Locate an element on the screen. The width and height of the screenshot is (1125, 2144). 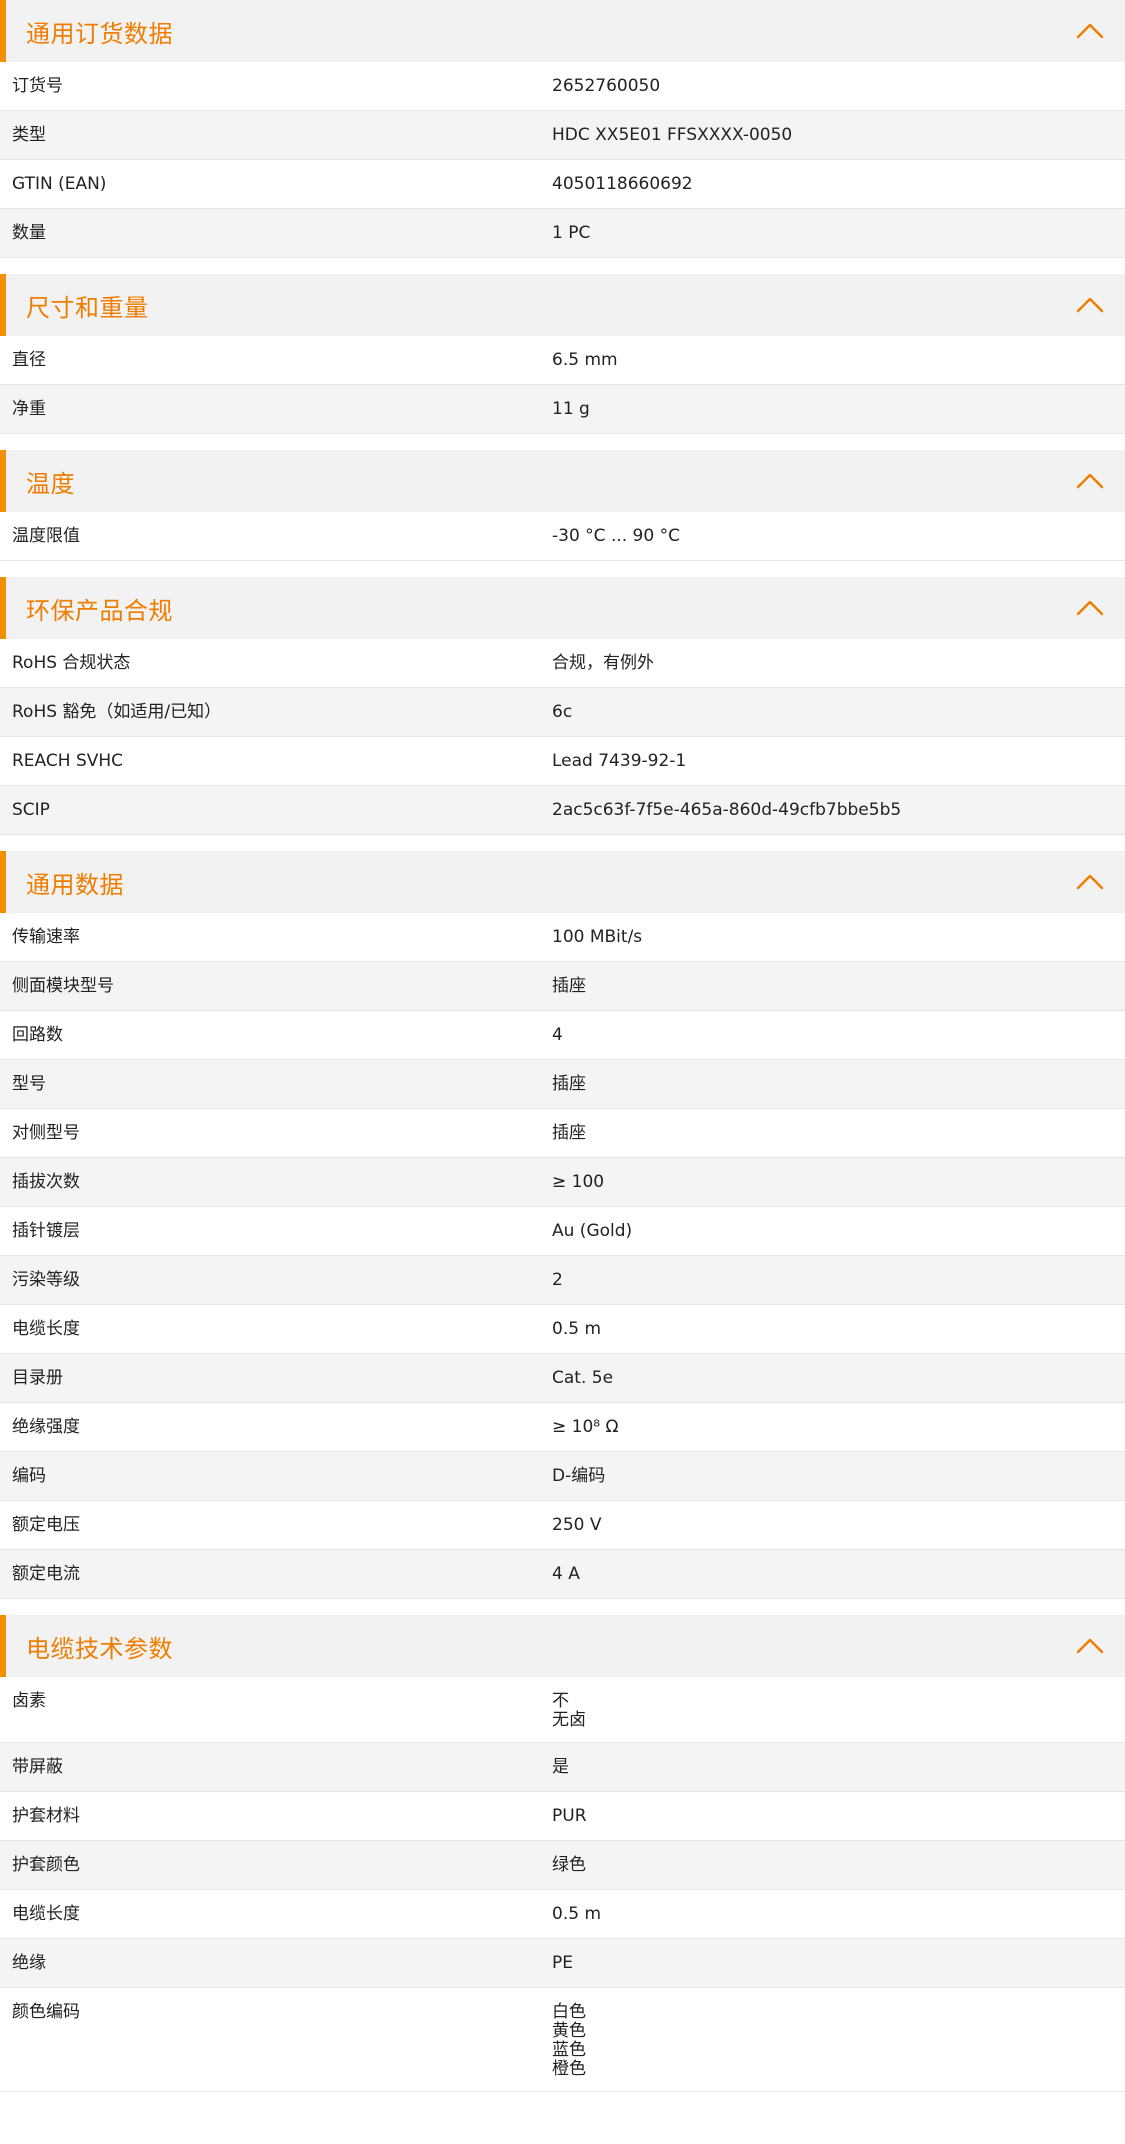
row-value: Lead 7439-92-1 is located at coordinates (832, 761).